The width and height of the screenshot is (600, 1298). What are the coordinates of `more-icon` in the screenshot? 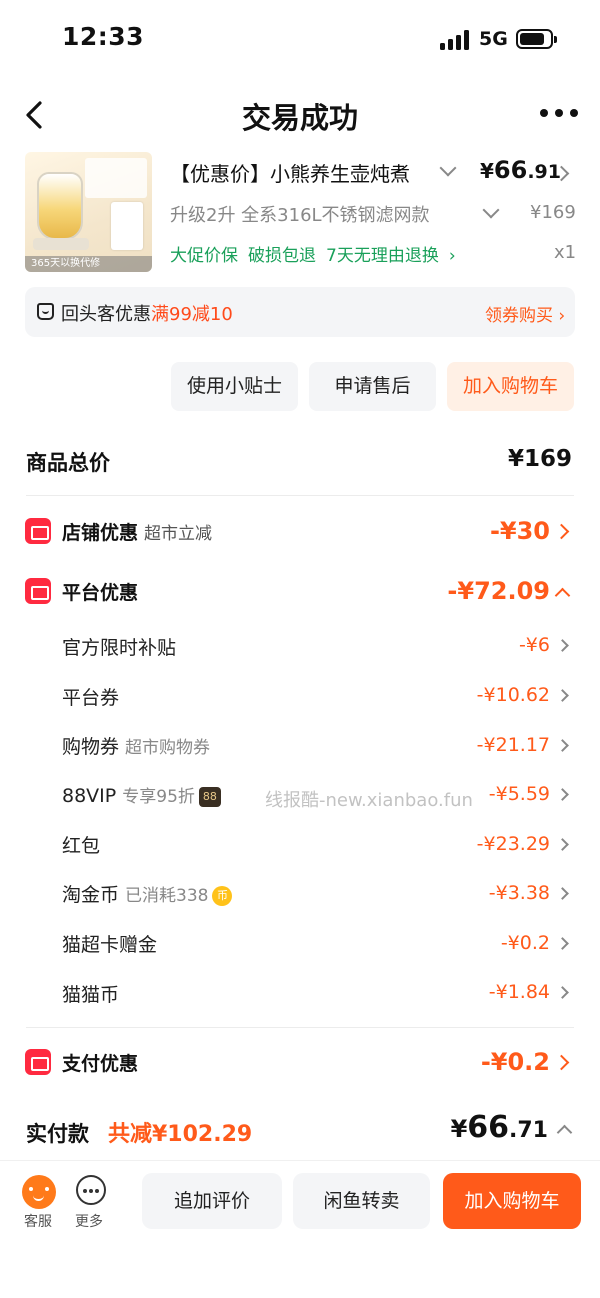 It's located at (91, 1190).